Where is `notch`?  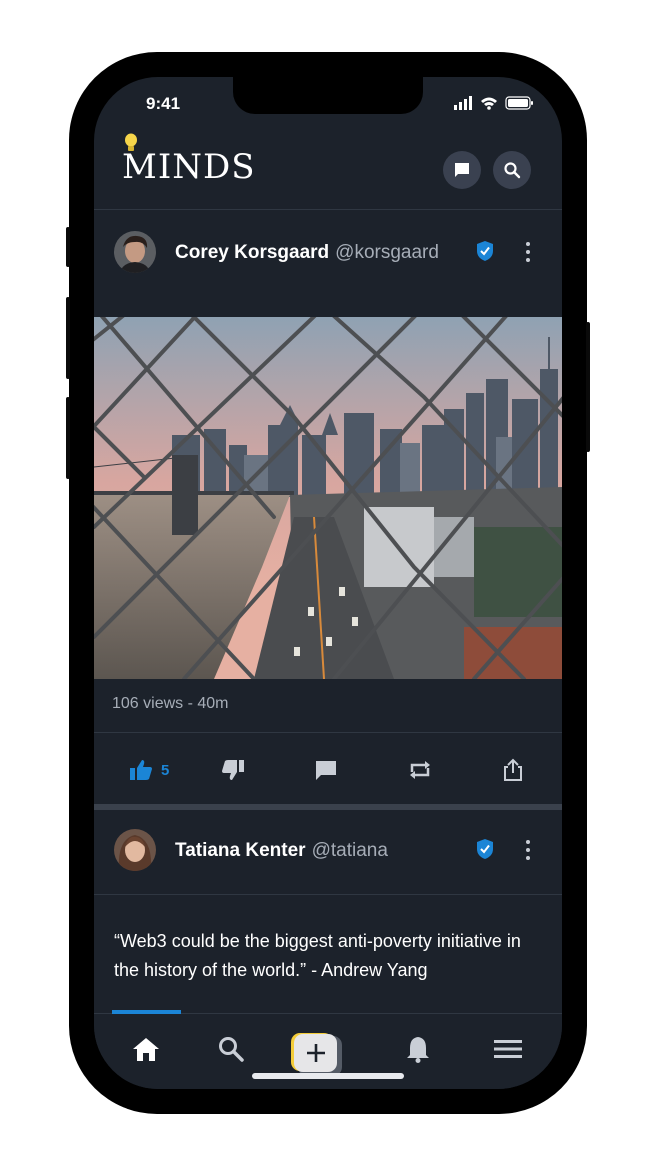 notch is located at coordinates (328, 95).